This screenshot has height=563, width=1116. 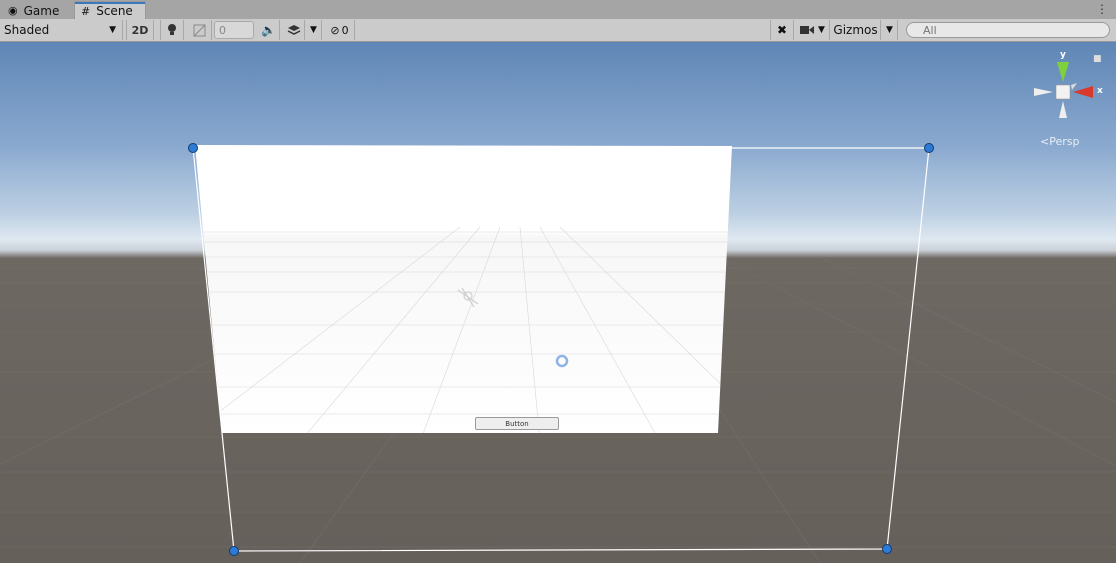 What do you see at coordinates (1074, 86) in the screenshot?
I see `gizmo-z-cone-icon` at bounding box center [1074, 86].